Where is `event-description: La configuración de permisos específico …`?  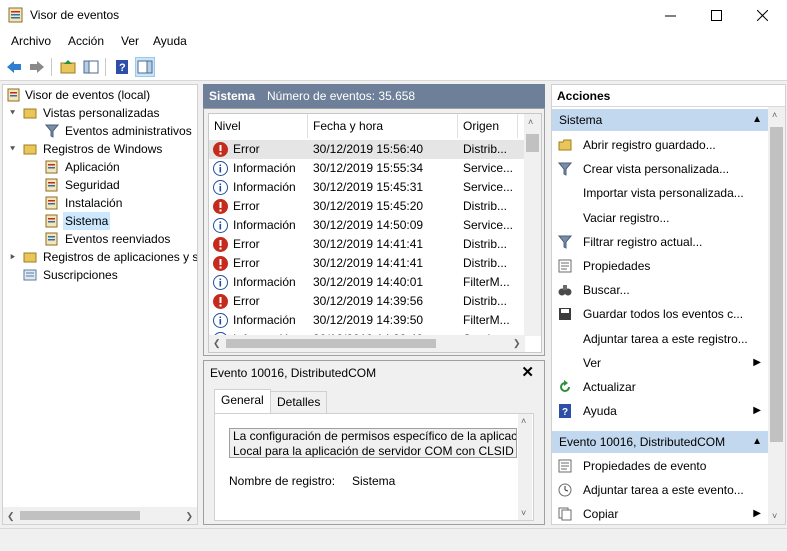 event-description: La configuración de permisos específico … is located at coordinates (373, 443).